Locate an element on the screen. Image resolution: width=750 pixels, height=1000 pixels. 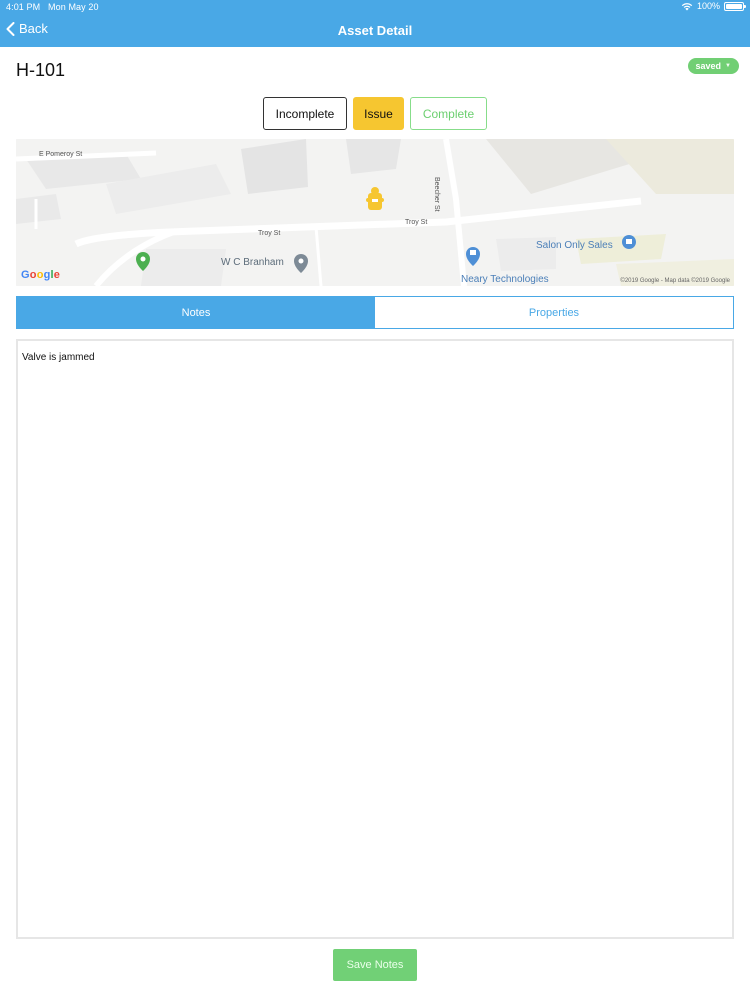
map-poi-label: Salon Only Sales is located at coordinates (574, 245).